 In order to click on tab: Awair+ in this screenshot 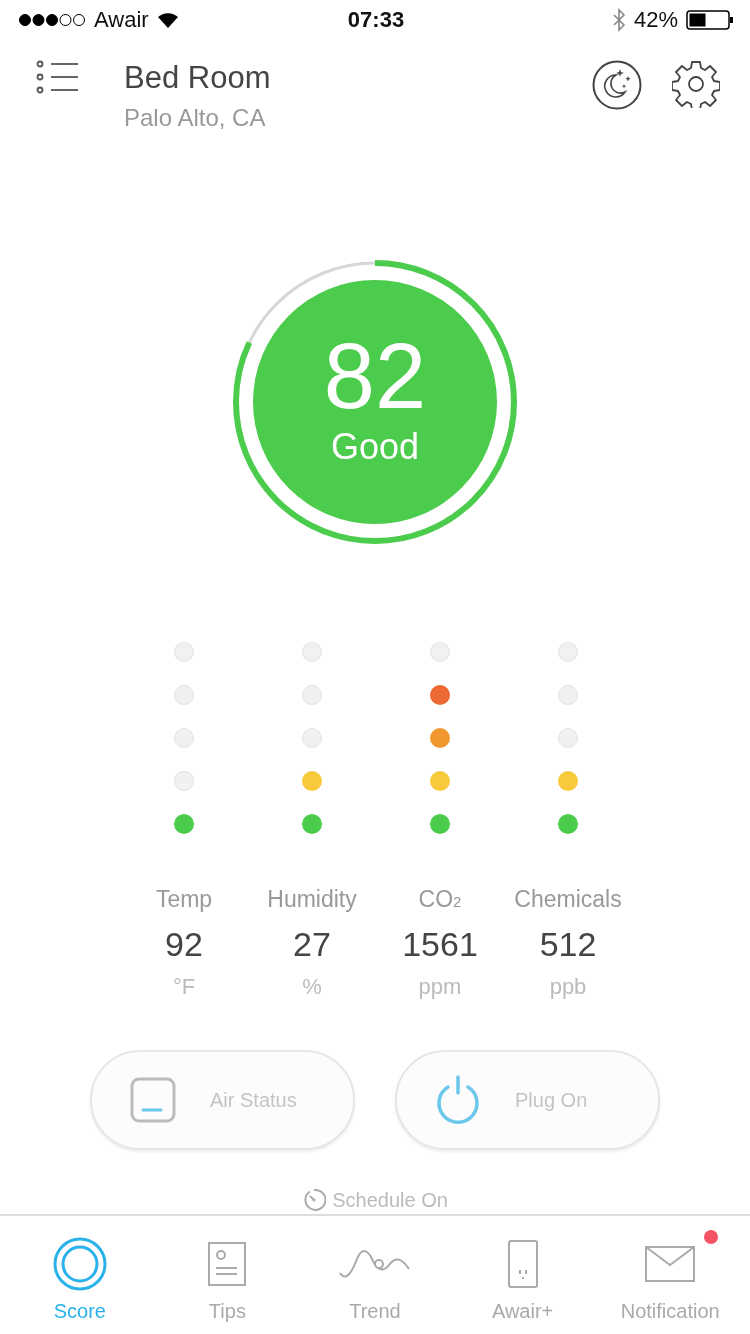, I will do `click(522, 1275)`.